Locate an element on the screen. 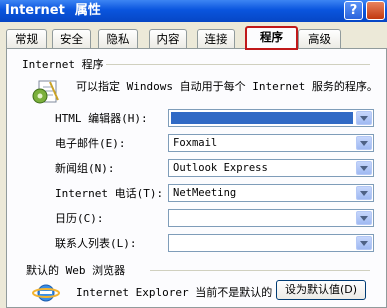  tab-connections: 连接 is located at coordinates (216, 38).